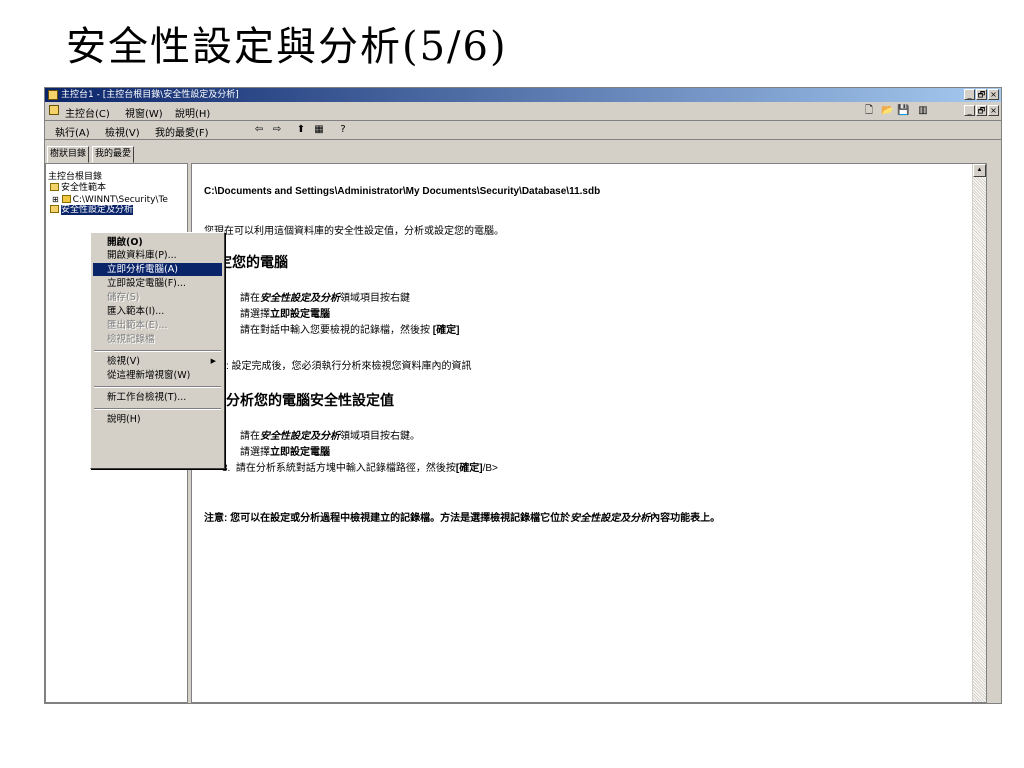 The width and height of the screenshot is (1024, 768). I want to click on tree-item-security-folder: ⊞ C:\WINNT\Security\Te, so click(110, 199).